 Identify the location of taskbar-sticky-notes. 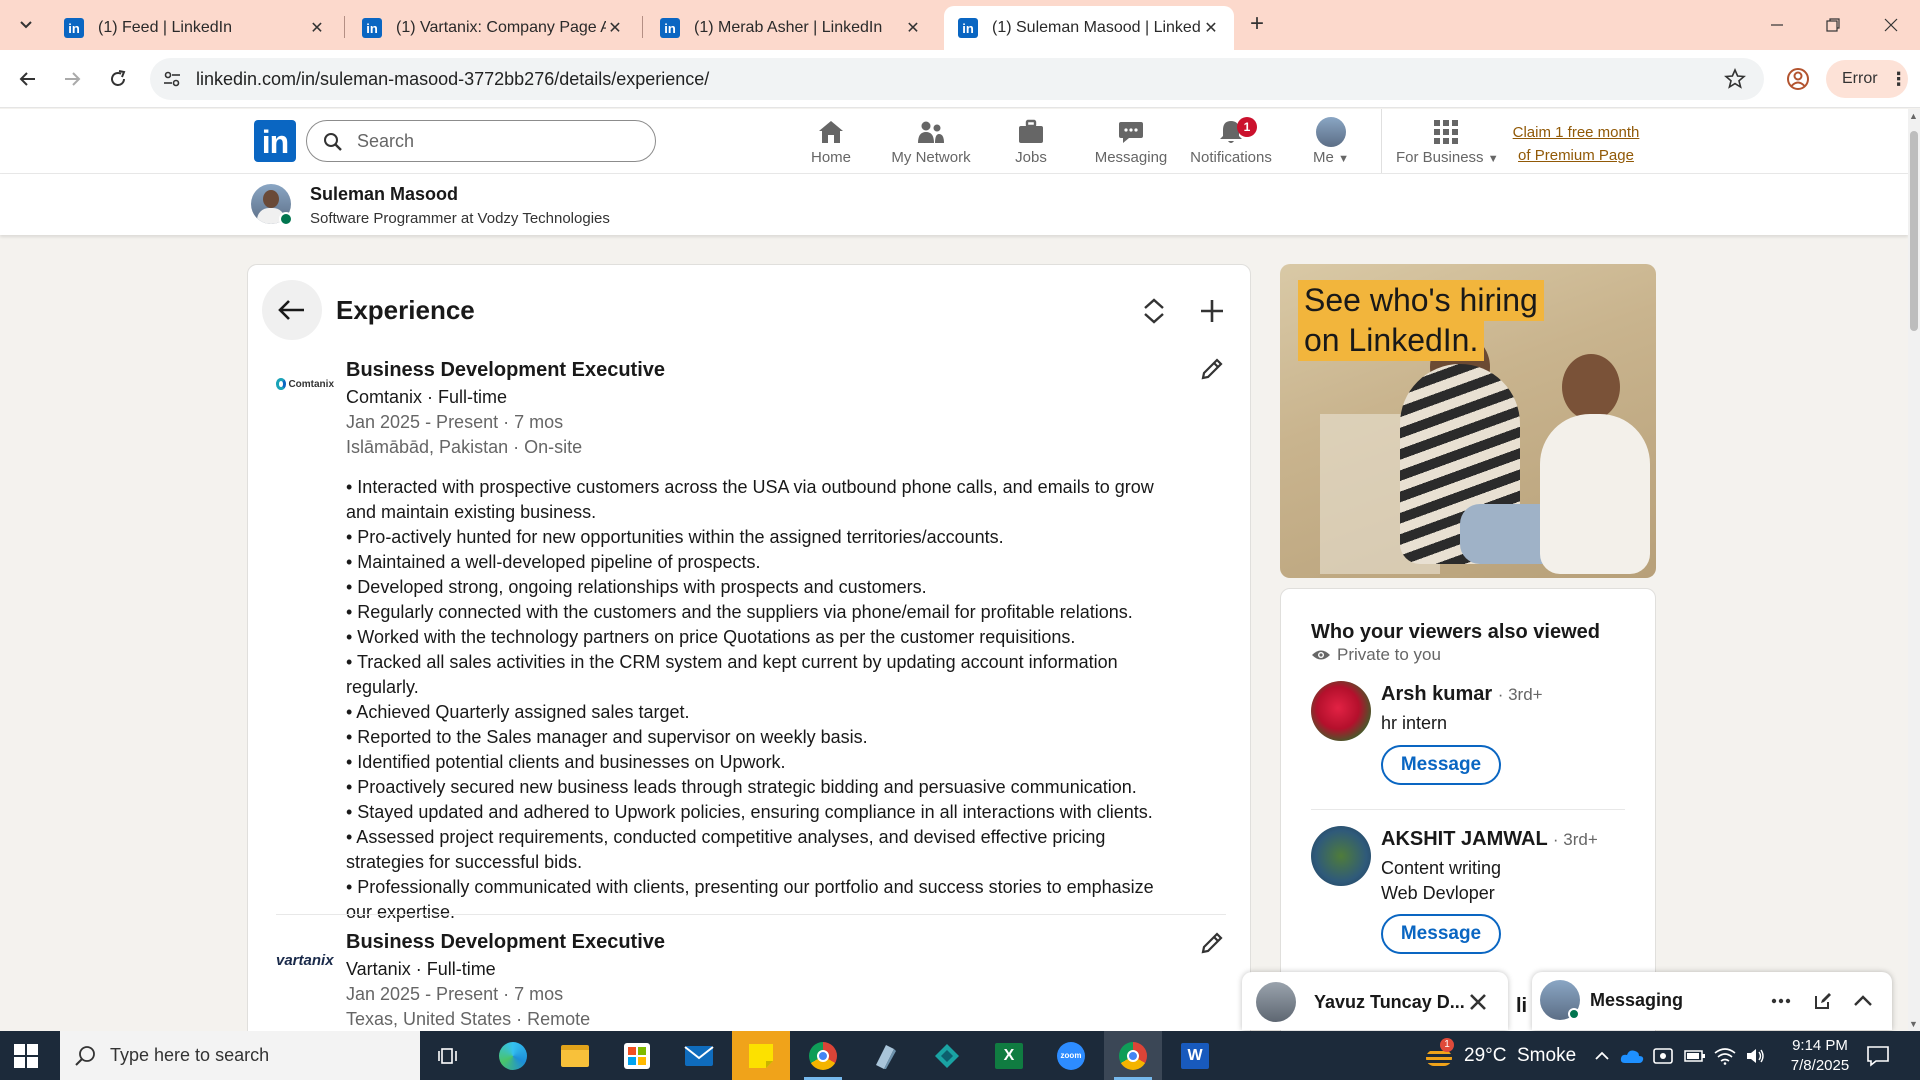
(761, 1055).